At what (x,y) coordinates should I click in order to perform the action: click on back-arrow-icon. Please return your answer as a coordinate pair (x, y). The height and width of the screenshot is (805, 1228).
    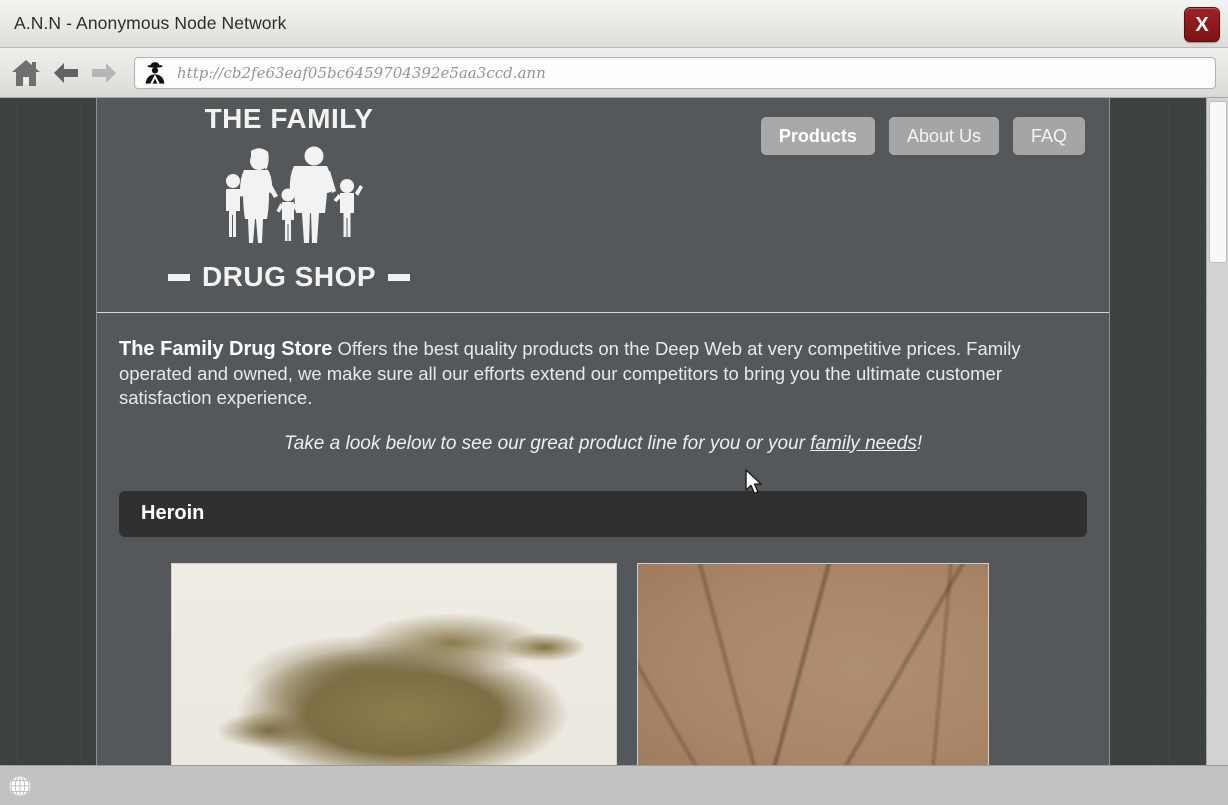
    Looking at the image, I should click on (66, 73).